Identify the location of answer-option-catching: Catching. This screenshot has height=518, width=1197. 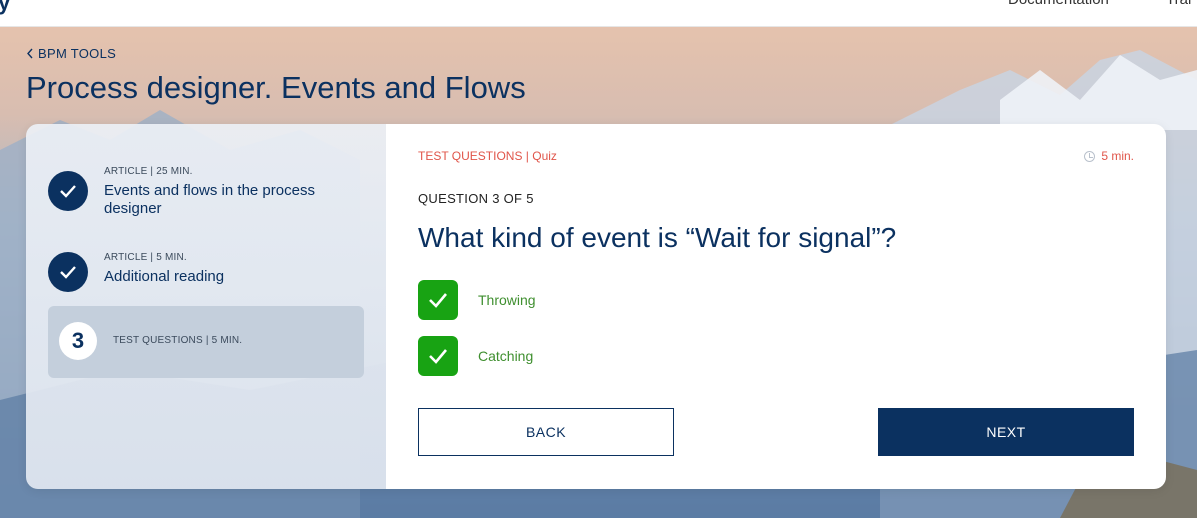
(475, 356).